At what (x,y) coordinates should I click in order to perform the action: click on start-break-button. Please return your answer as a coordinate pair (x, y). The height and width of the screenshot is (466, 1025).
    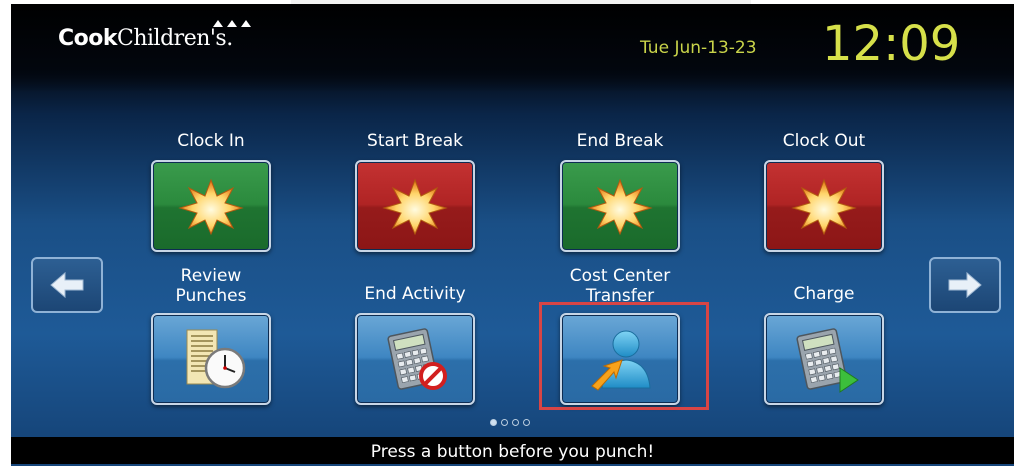
    Looking at the image, I should click on (415, 206).